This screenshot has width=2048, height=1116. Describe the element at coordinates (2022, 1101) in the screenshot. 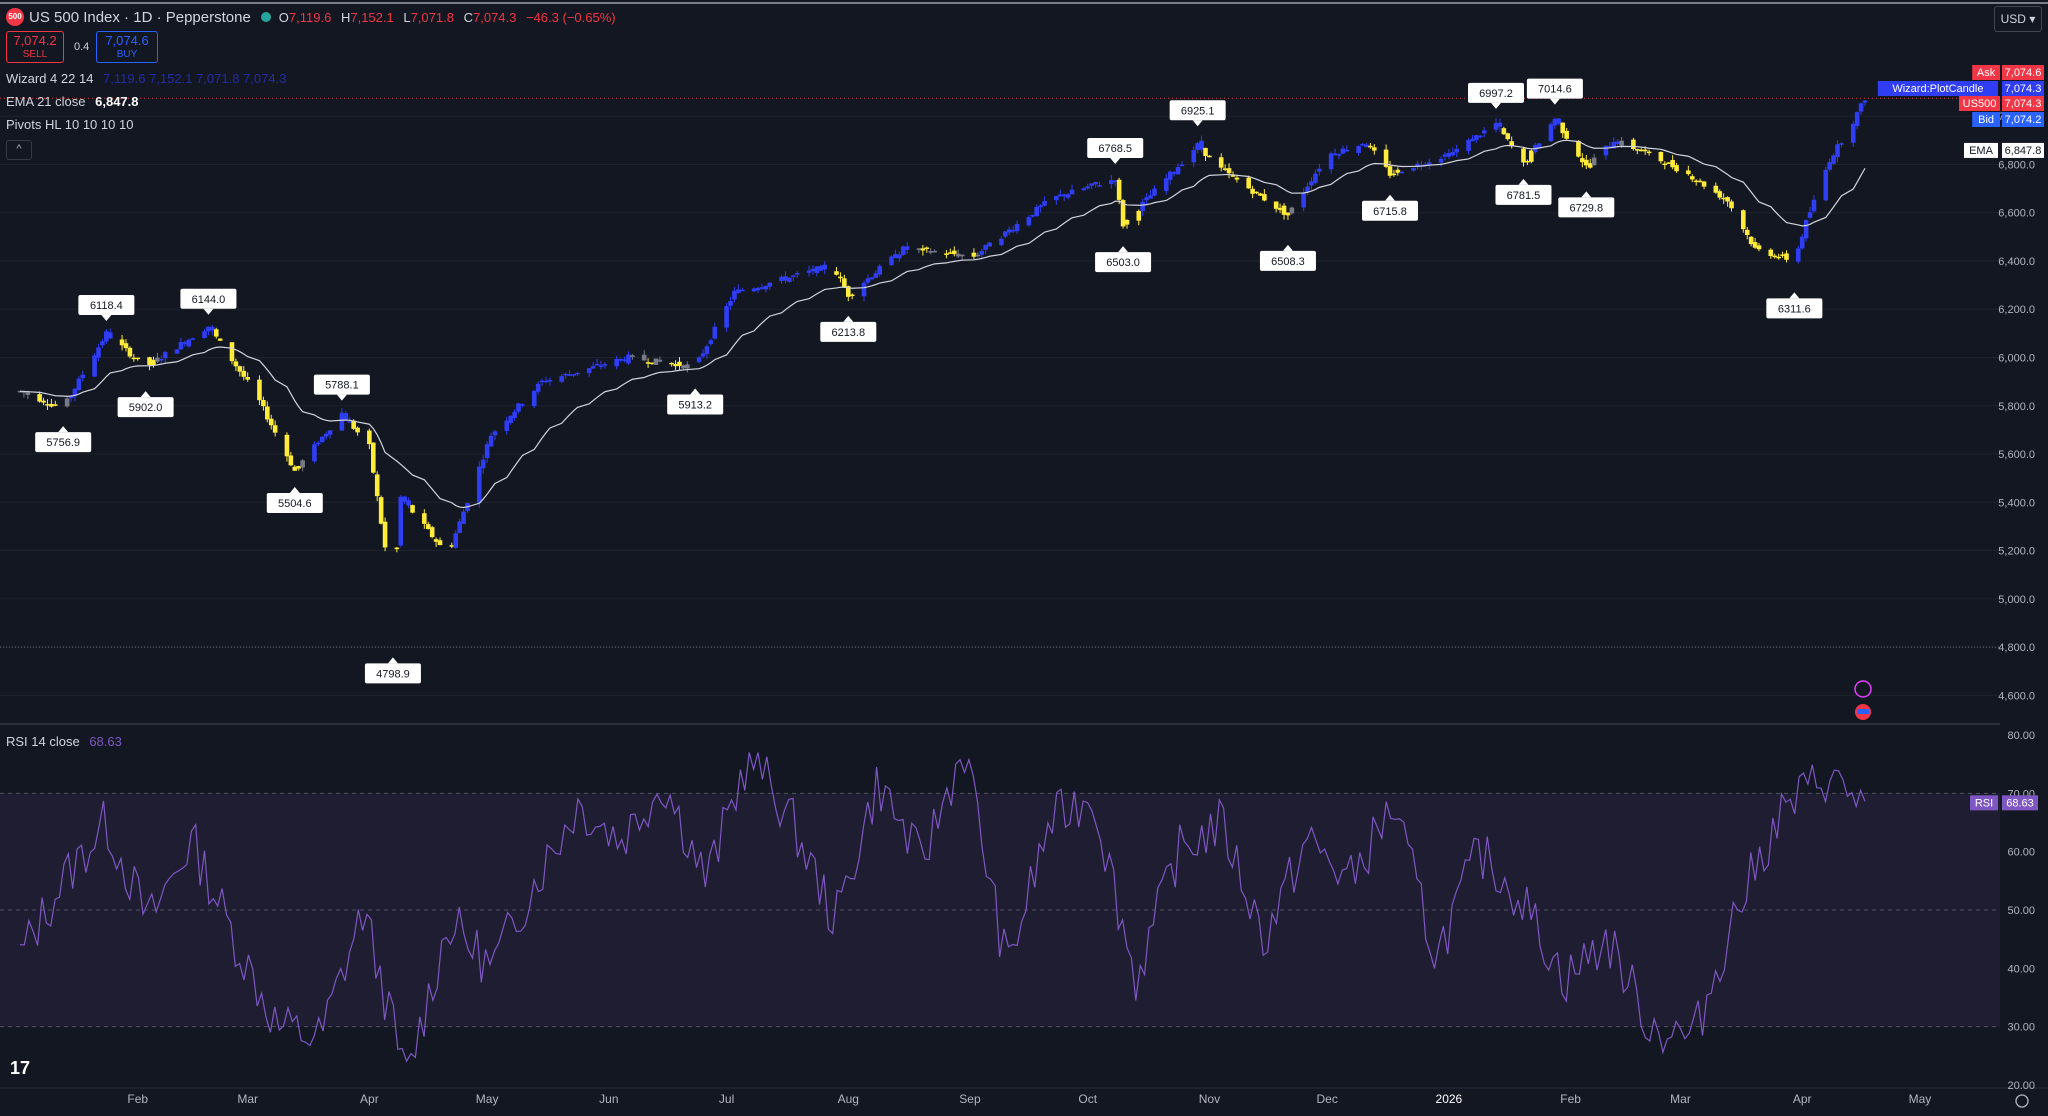

I see `settings-gear-icon` at that location.